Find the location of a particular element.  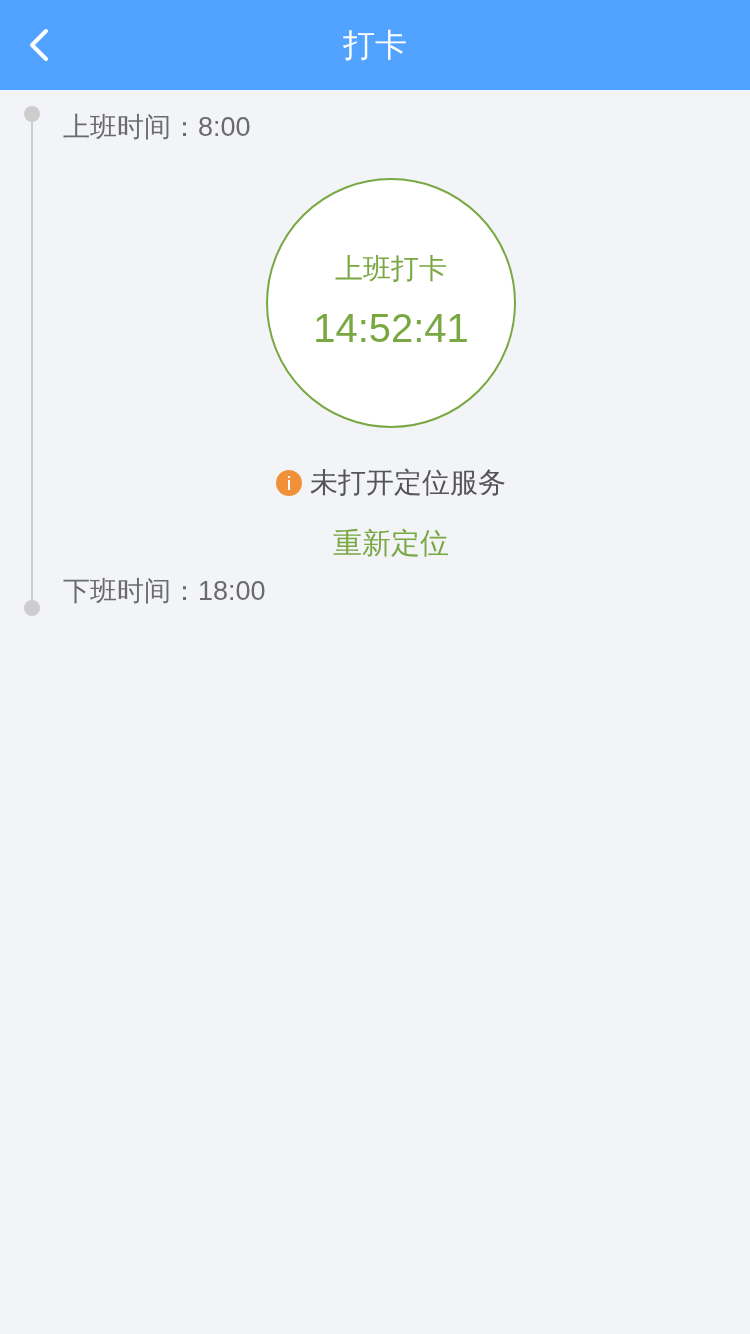

location-warning: 未打开定位服务 is located at coordinates (408, 483).